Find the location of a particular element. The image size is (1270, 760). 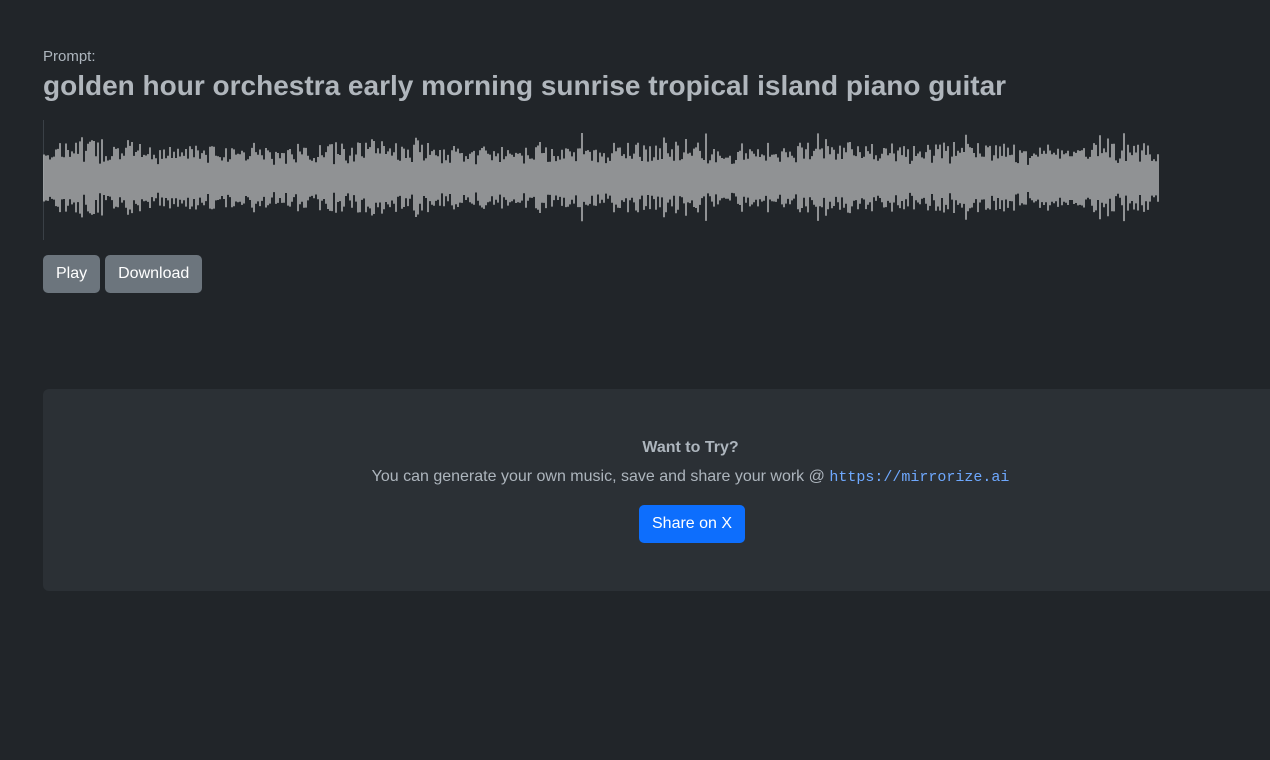

download-button: Download is located at coordinates (154, 274).